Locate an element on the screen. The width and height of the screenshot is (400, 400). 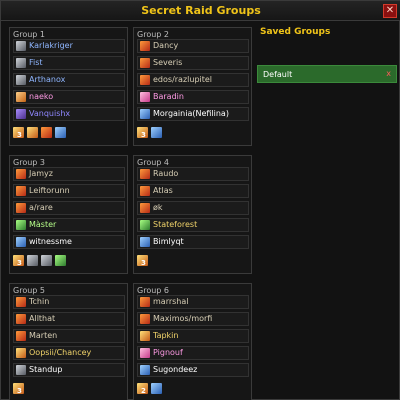
raid-member-row: Vanquishx is located at coordinates (69, 114).